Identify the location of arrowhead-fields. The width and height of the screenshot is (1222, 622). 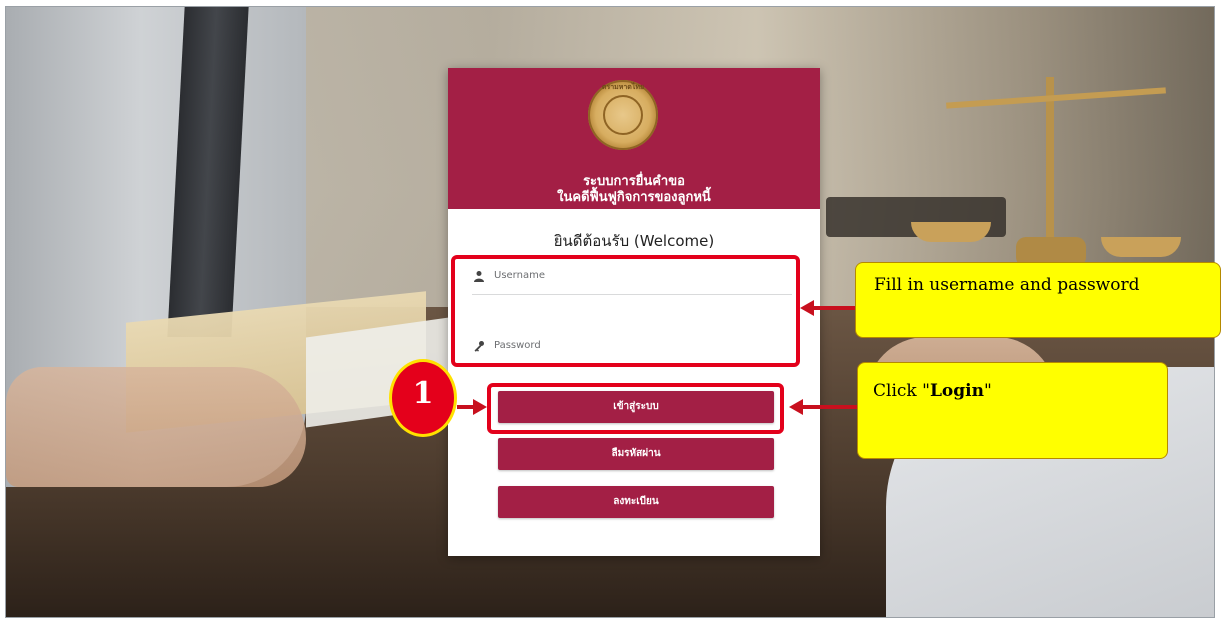
(807, 308).